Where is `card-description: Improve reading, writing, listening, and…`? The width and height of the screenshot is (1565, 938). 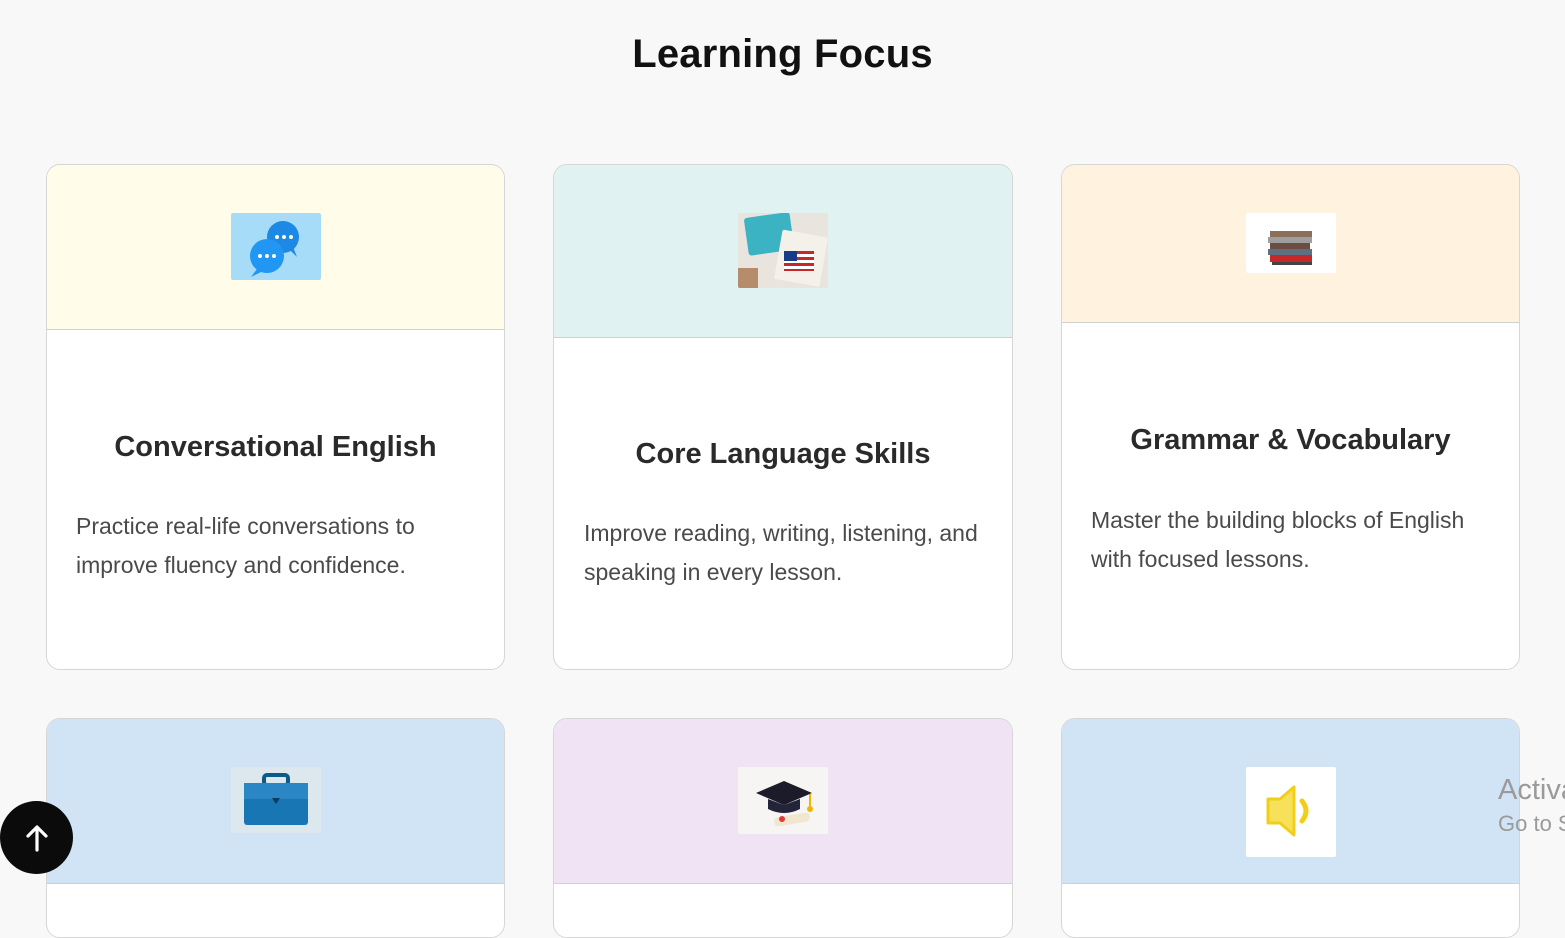 card-description: Improve reading, writing, listening, and… is located at coordinates (781, 552).